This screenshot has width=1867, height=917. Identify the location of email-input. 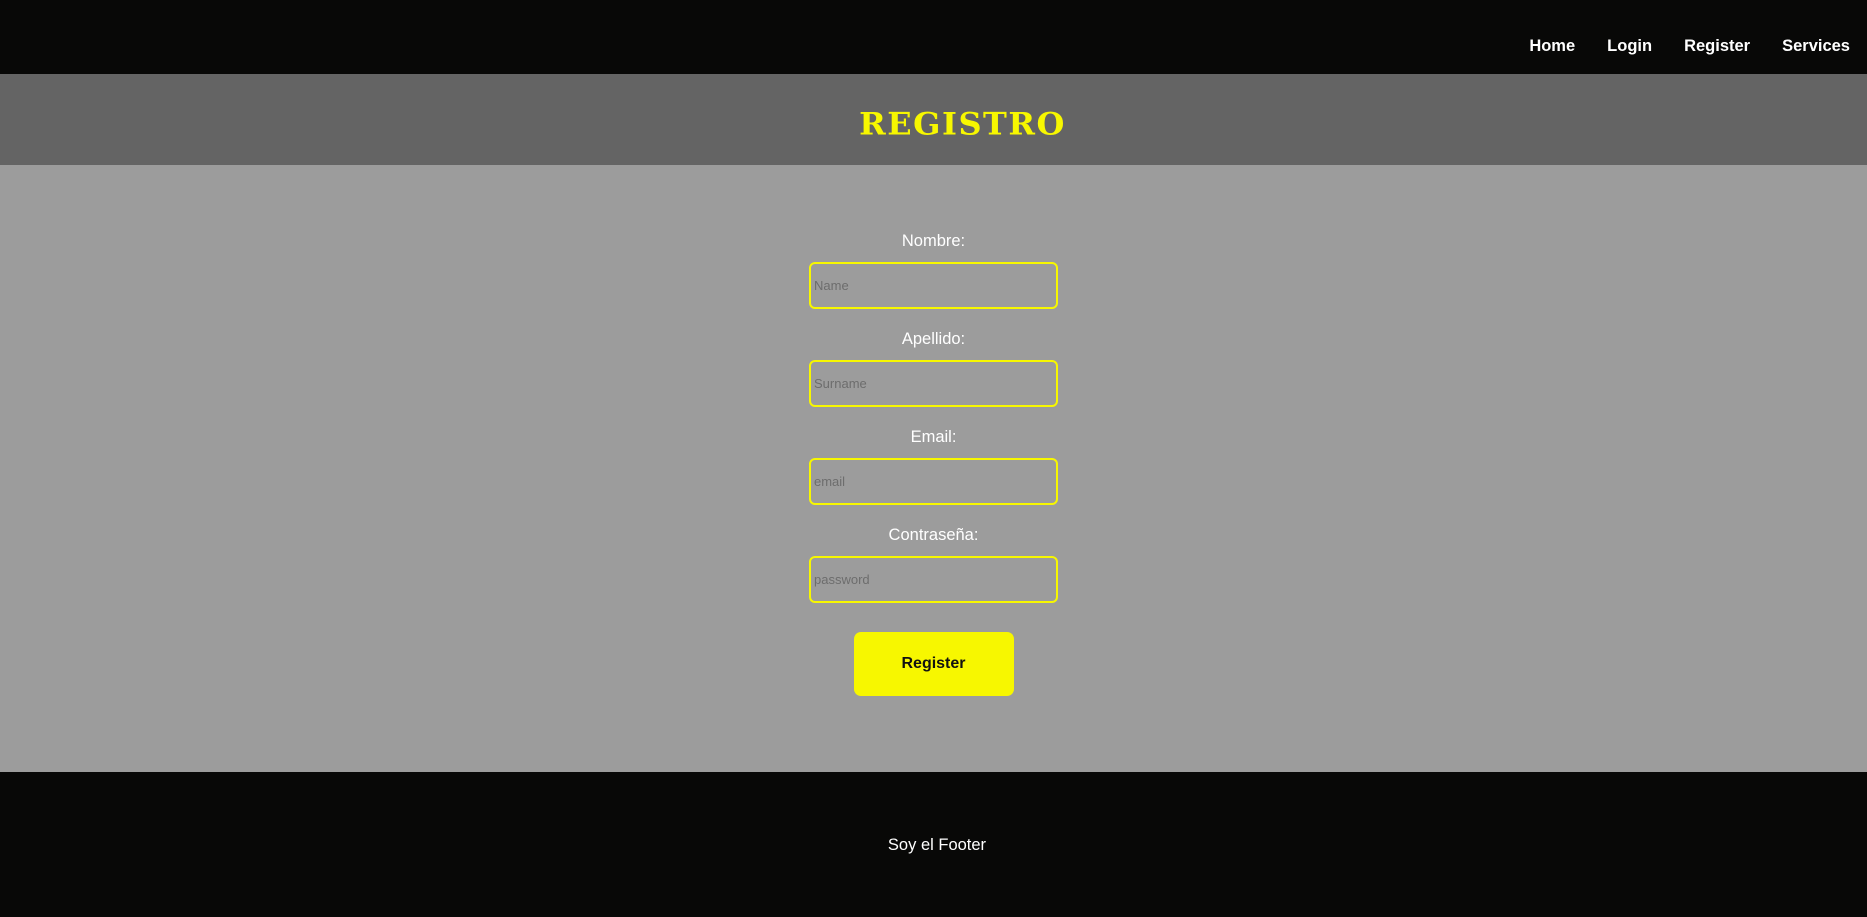
(933, 481).